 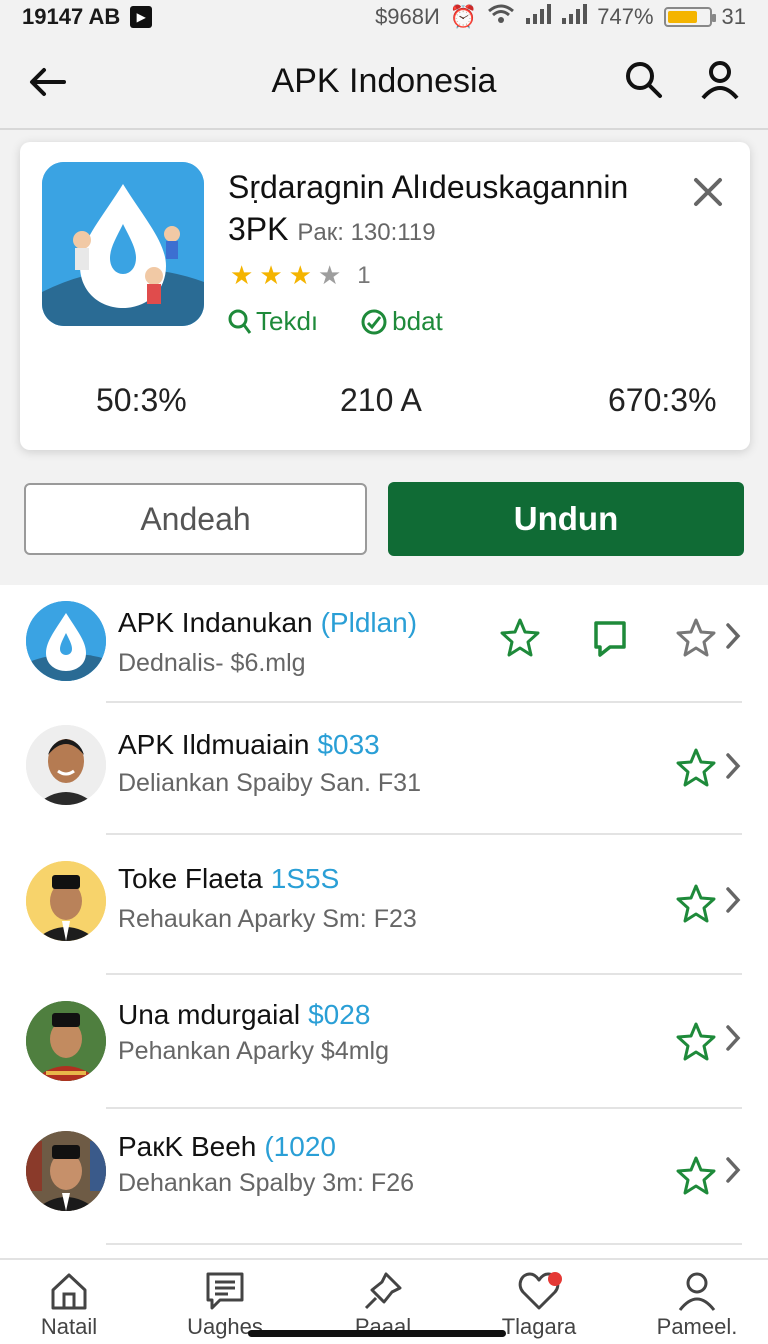 What do you see at coordinates (267, 919) in the screenshot?
I see `list-item-subtitle: Rehaukan Aparky Sm: F23` at bounding box center [267, 919].